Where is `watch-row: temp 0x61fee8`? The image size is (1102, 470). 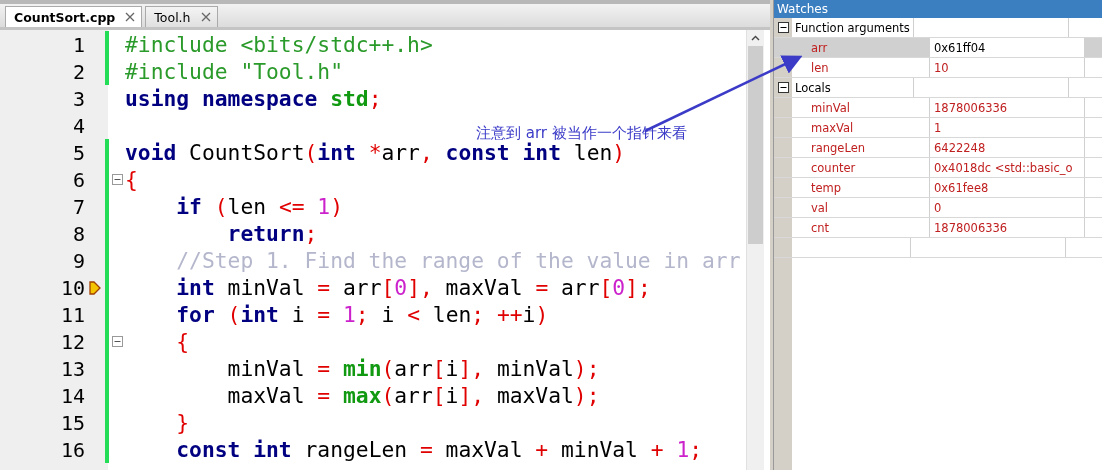
watch-row: temp 0x61fee8 is located at coordinates (938, 188).